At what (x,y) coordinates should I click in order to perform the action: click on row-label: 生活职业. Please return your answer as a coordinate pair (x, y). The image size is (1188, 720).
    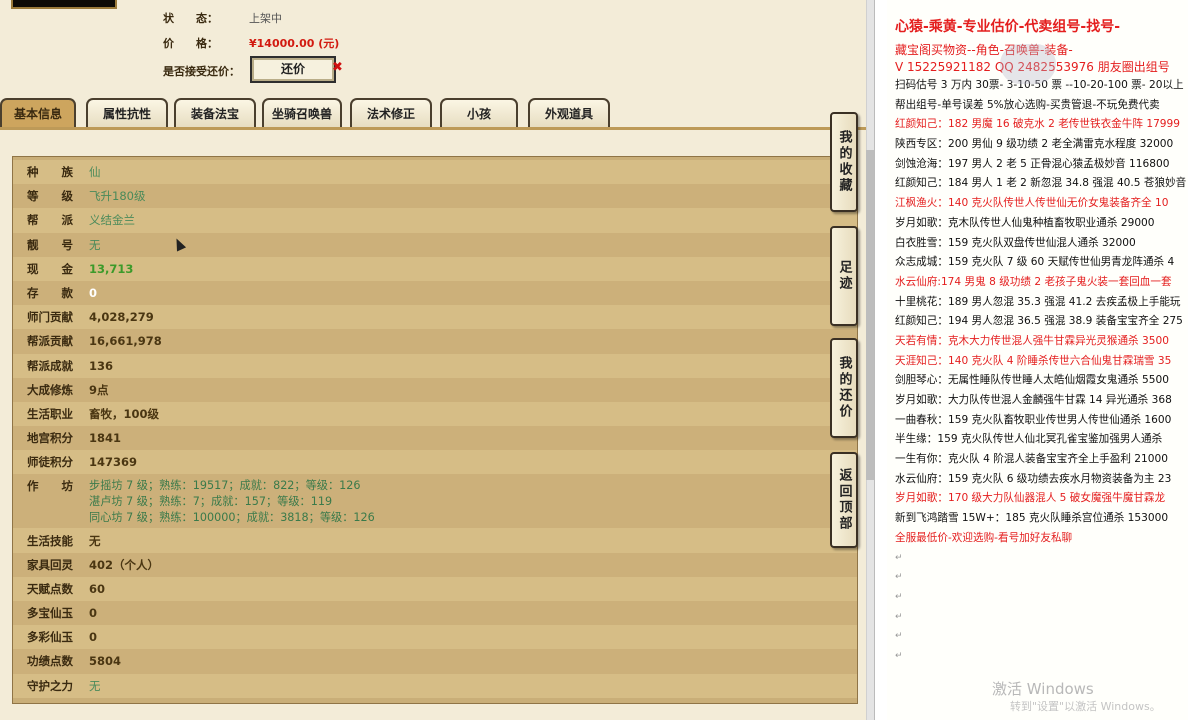
    Looking at the image, I should click on (50, 413).